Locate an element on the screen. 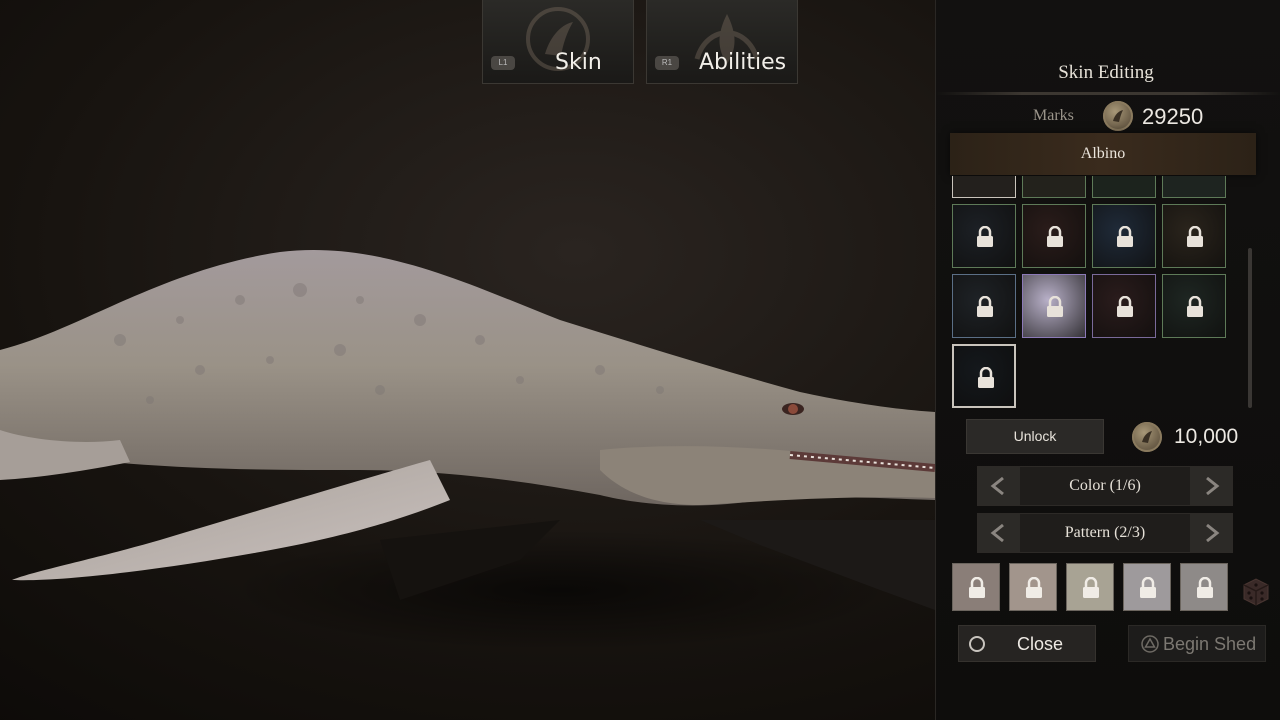  color-selector: Color (1/6) is located at coordinates (1105, 486).